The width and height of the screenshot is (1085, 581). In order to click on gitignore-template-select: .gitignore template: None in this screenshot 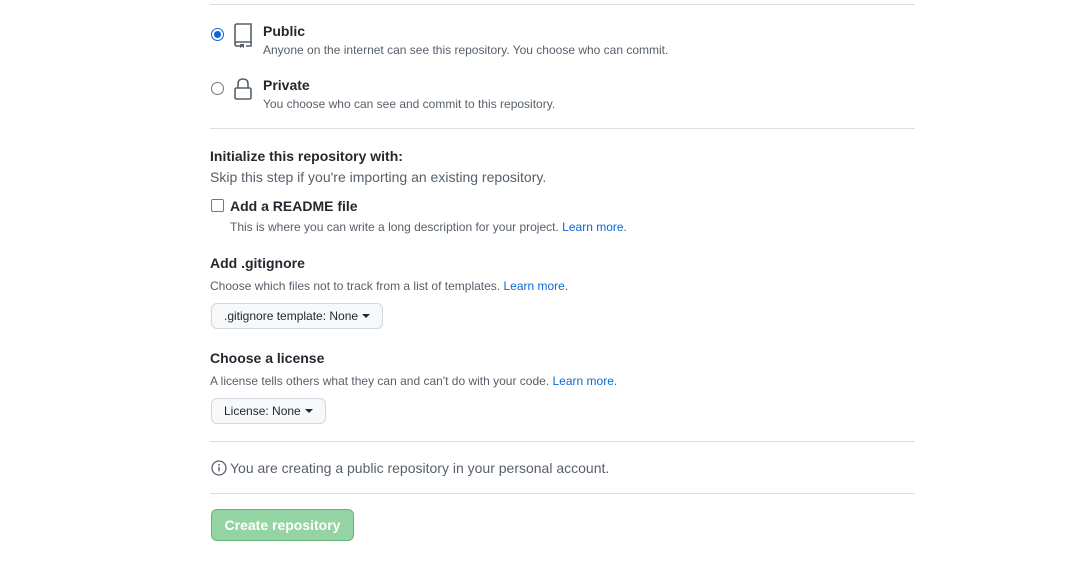, I will do `click(297, 316)`.